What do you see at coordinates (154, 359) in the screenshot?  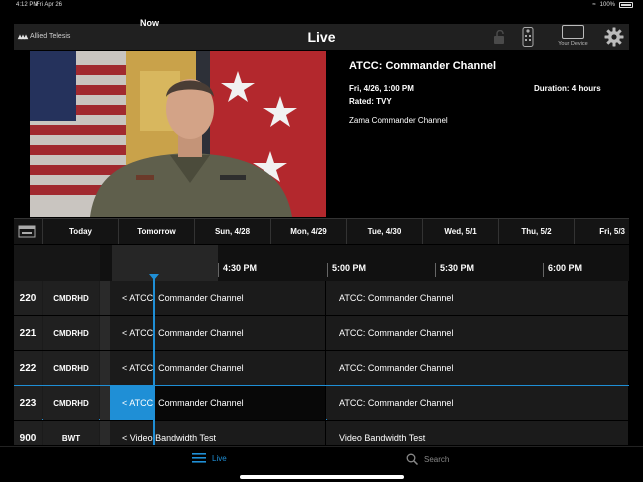 I see `now-indicator-line` at bounding box center [154, 359].